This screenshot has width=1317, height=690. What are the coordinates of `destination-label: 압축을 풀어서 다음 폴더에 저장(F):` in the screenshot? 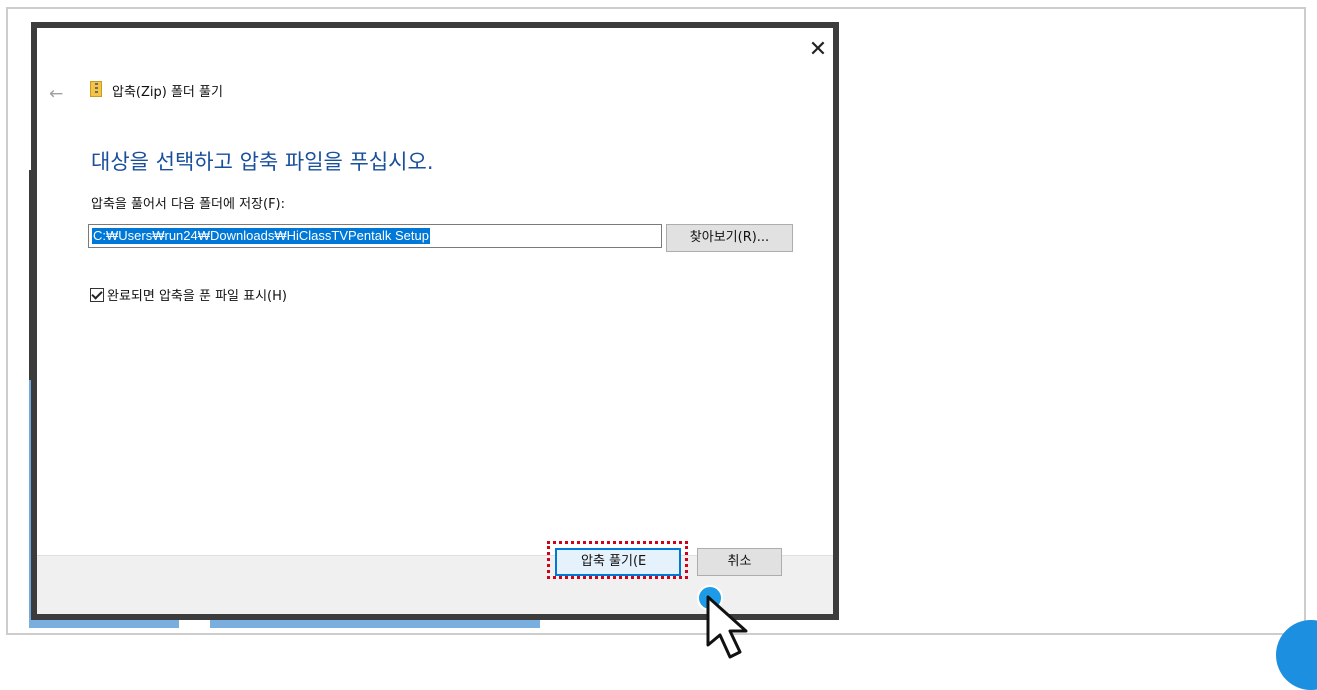 It's located at (188, 204).